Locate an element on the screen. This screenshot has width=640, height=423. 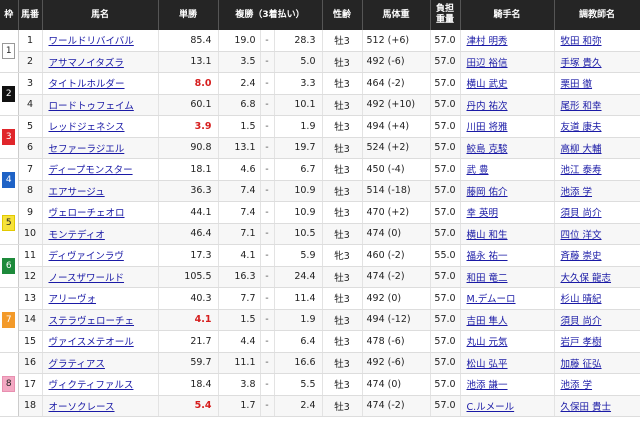
horse-number-cell: 9 is located at coordinates (30, 212).